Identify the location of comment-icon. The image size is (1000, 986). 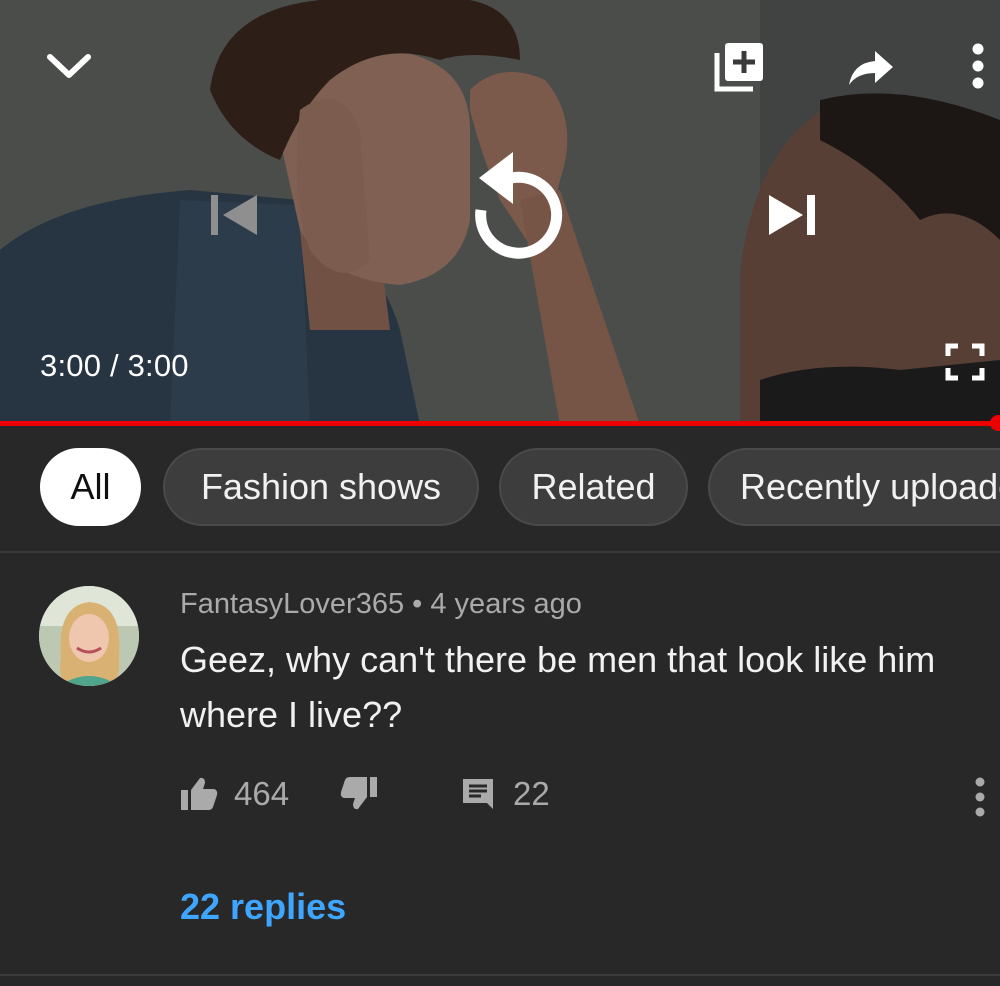
(478, 794).